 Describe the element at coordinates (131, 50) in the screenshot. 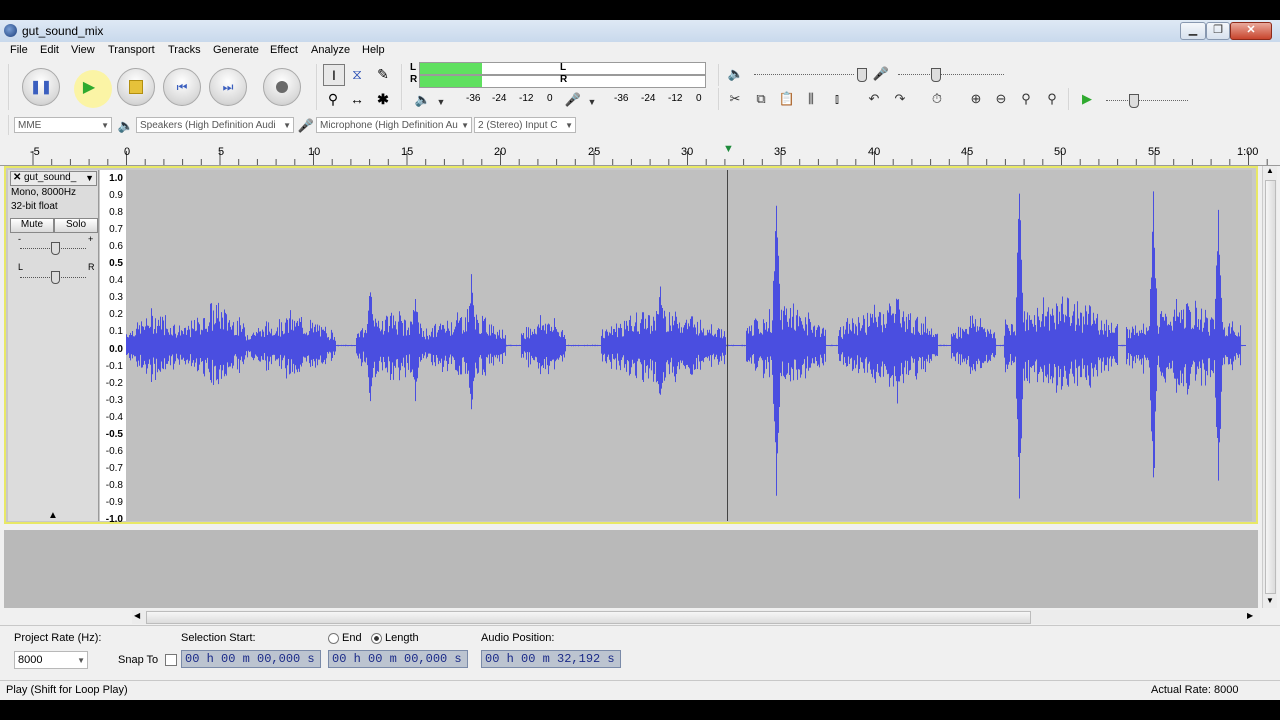

I see `menu-transport: Transport` at that location.